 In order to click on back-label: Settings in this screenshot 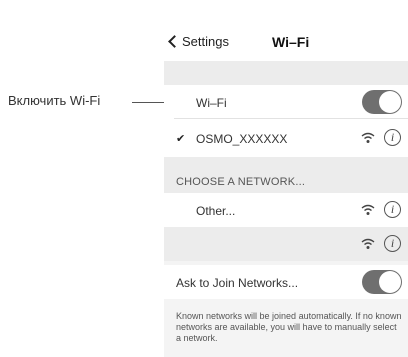, I will do `click(205, 41)`.